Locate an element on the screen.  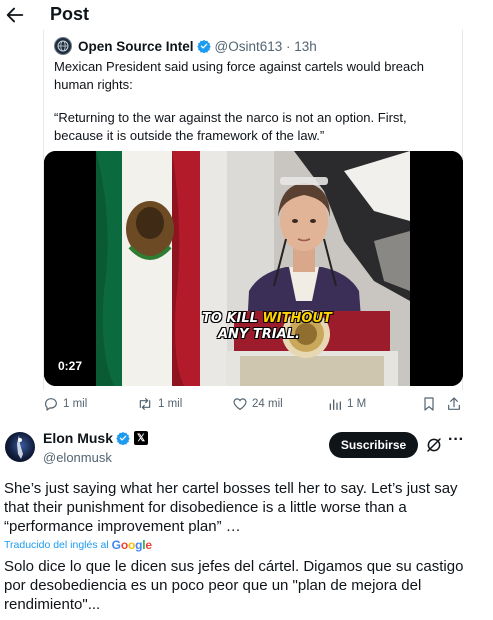
like-icon is located at coordinates (240, 404).